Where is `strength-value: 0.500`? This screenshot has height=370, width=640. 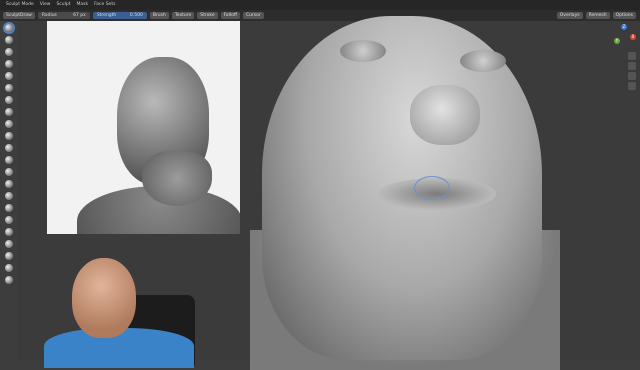
strength-value: 0.500 is located at coordinates (136, 15).